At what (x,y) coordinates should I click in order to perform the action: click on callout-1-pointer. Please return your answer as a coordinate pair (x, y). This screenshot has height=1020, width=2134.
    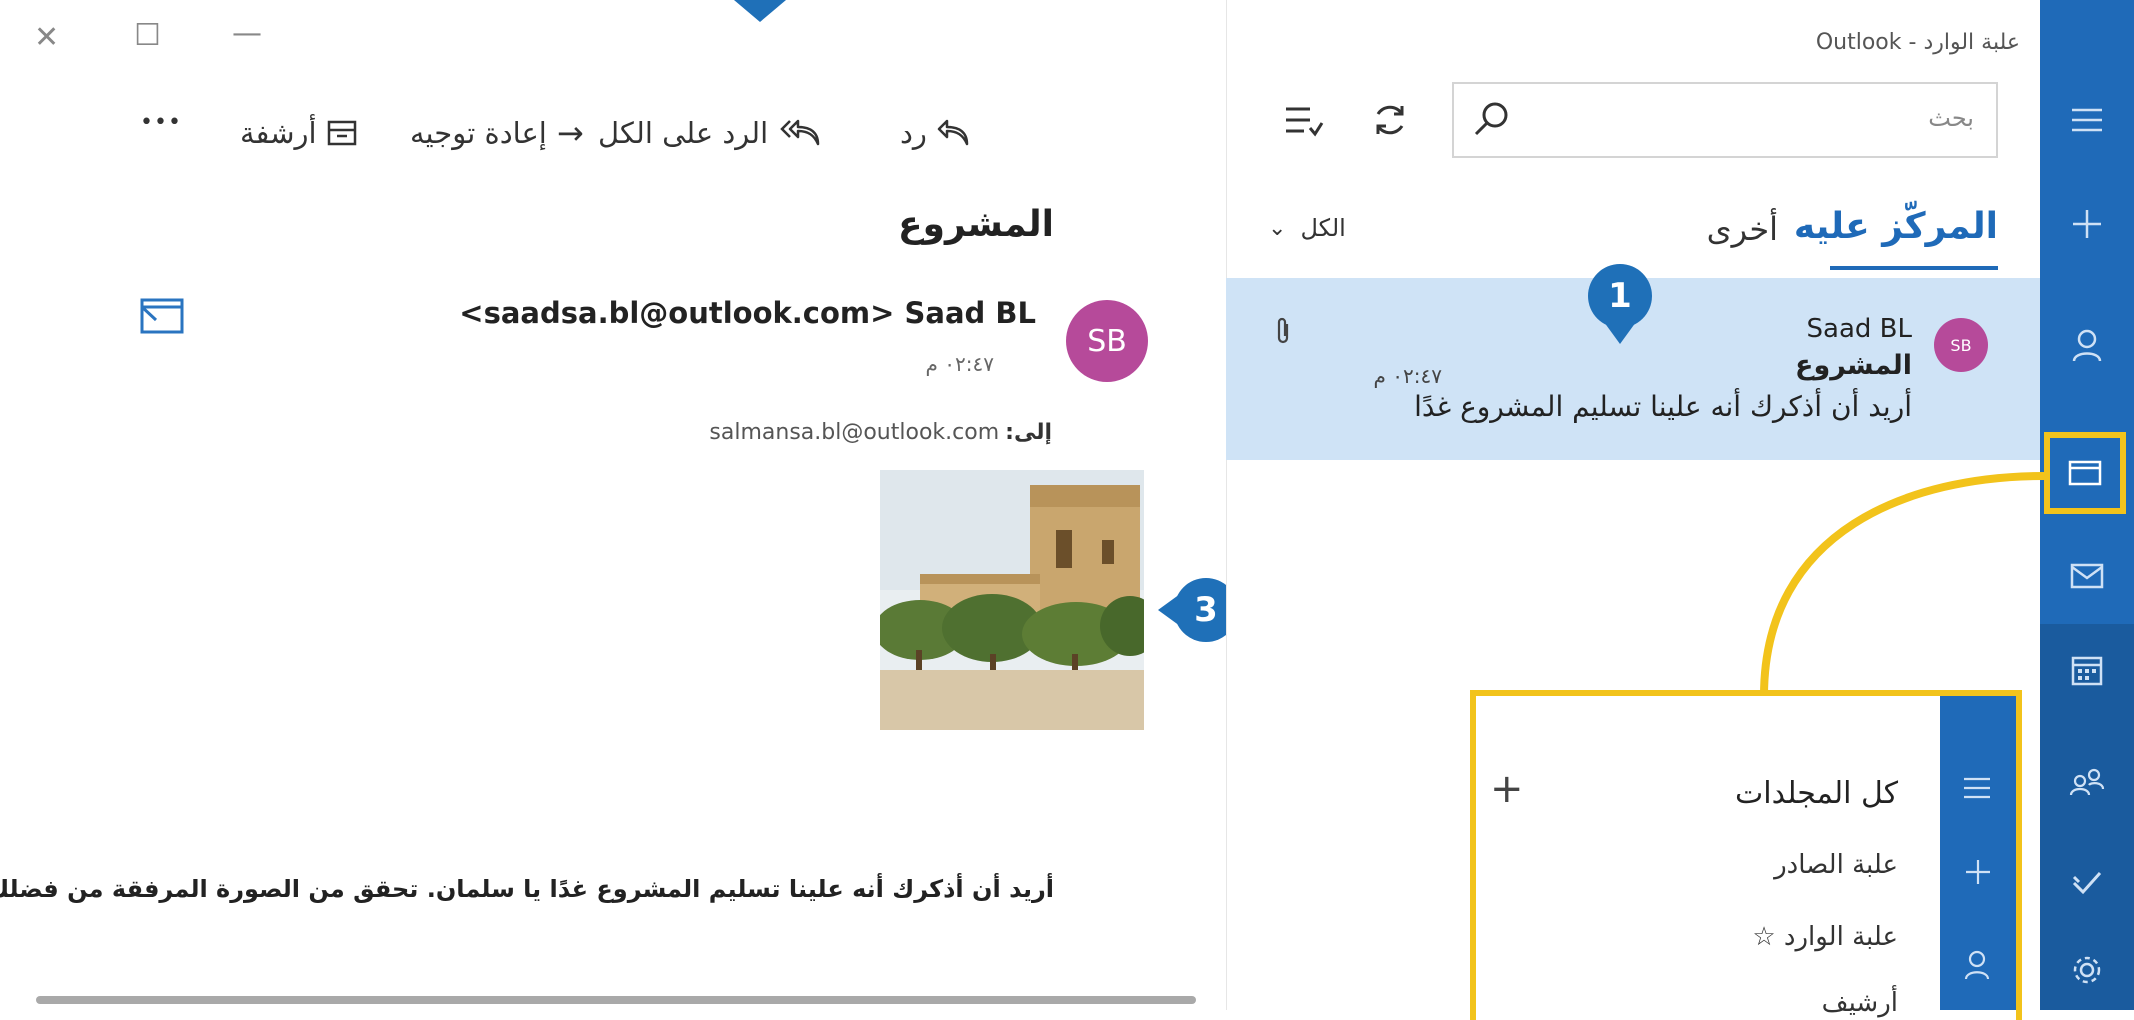
    Looking at the image, I should click on (1620, 333).